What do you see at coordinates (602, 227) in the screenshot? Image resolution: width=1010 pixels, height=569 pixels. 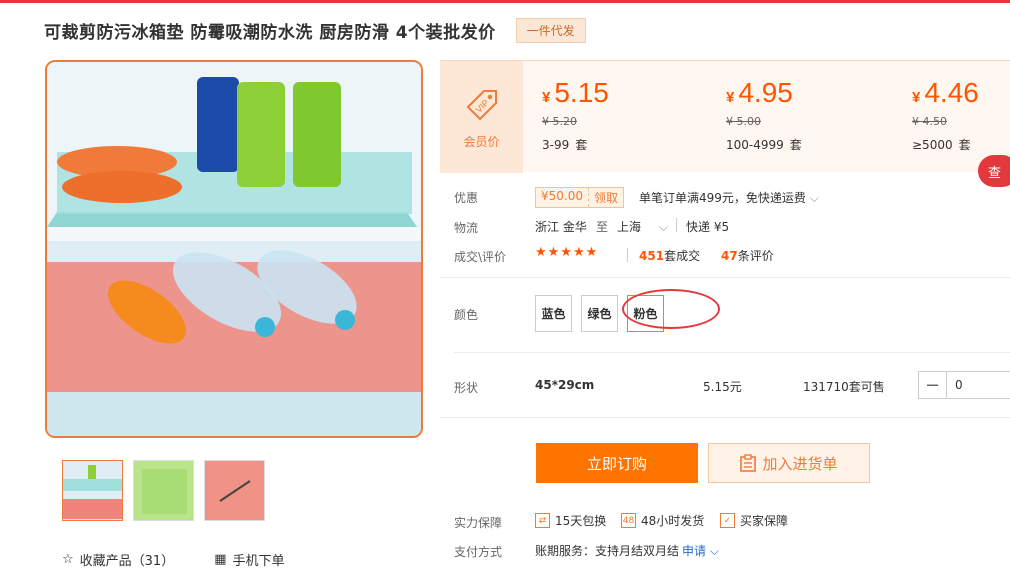 I see `ship-to-word: 至` at bounding box center [602, 227].